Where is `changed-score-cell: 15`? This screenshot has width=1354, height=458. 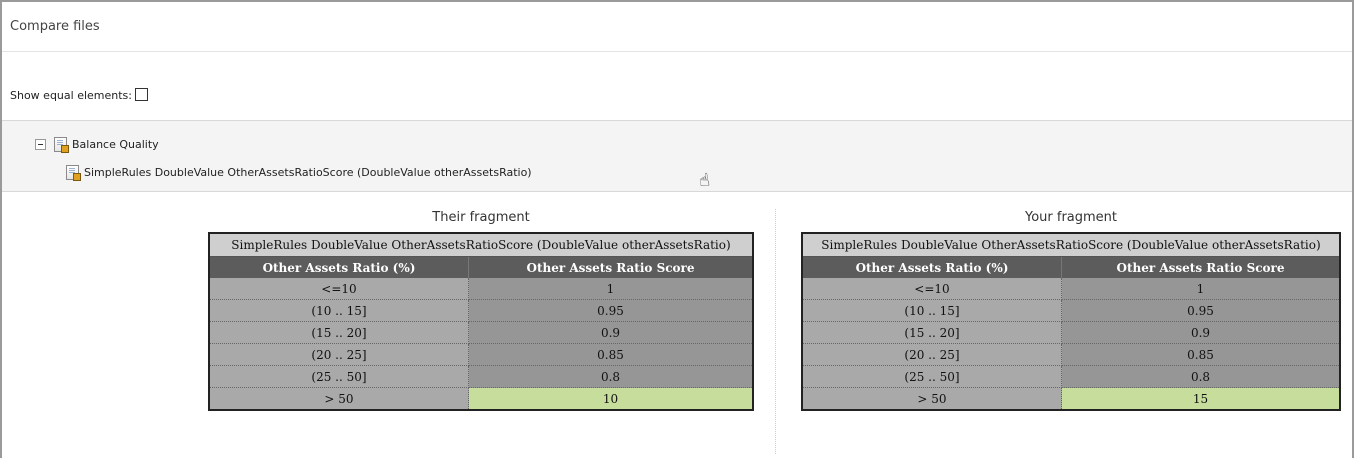
changed-score-cell: 15 is located at coordinates (1200, 399).